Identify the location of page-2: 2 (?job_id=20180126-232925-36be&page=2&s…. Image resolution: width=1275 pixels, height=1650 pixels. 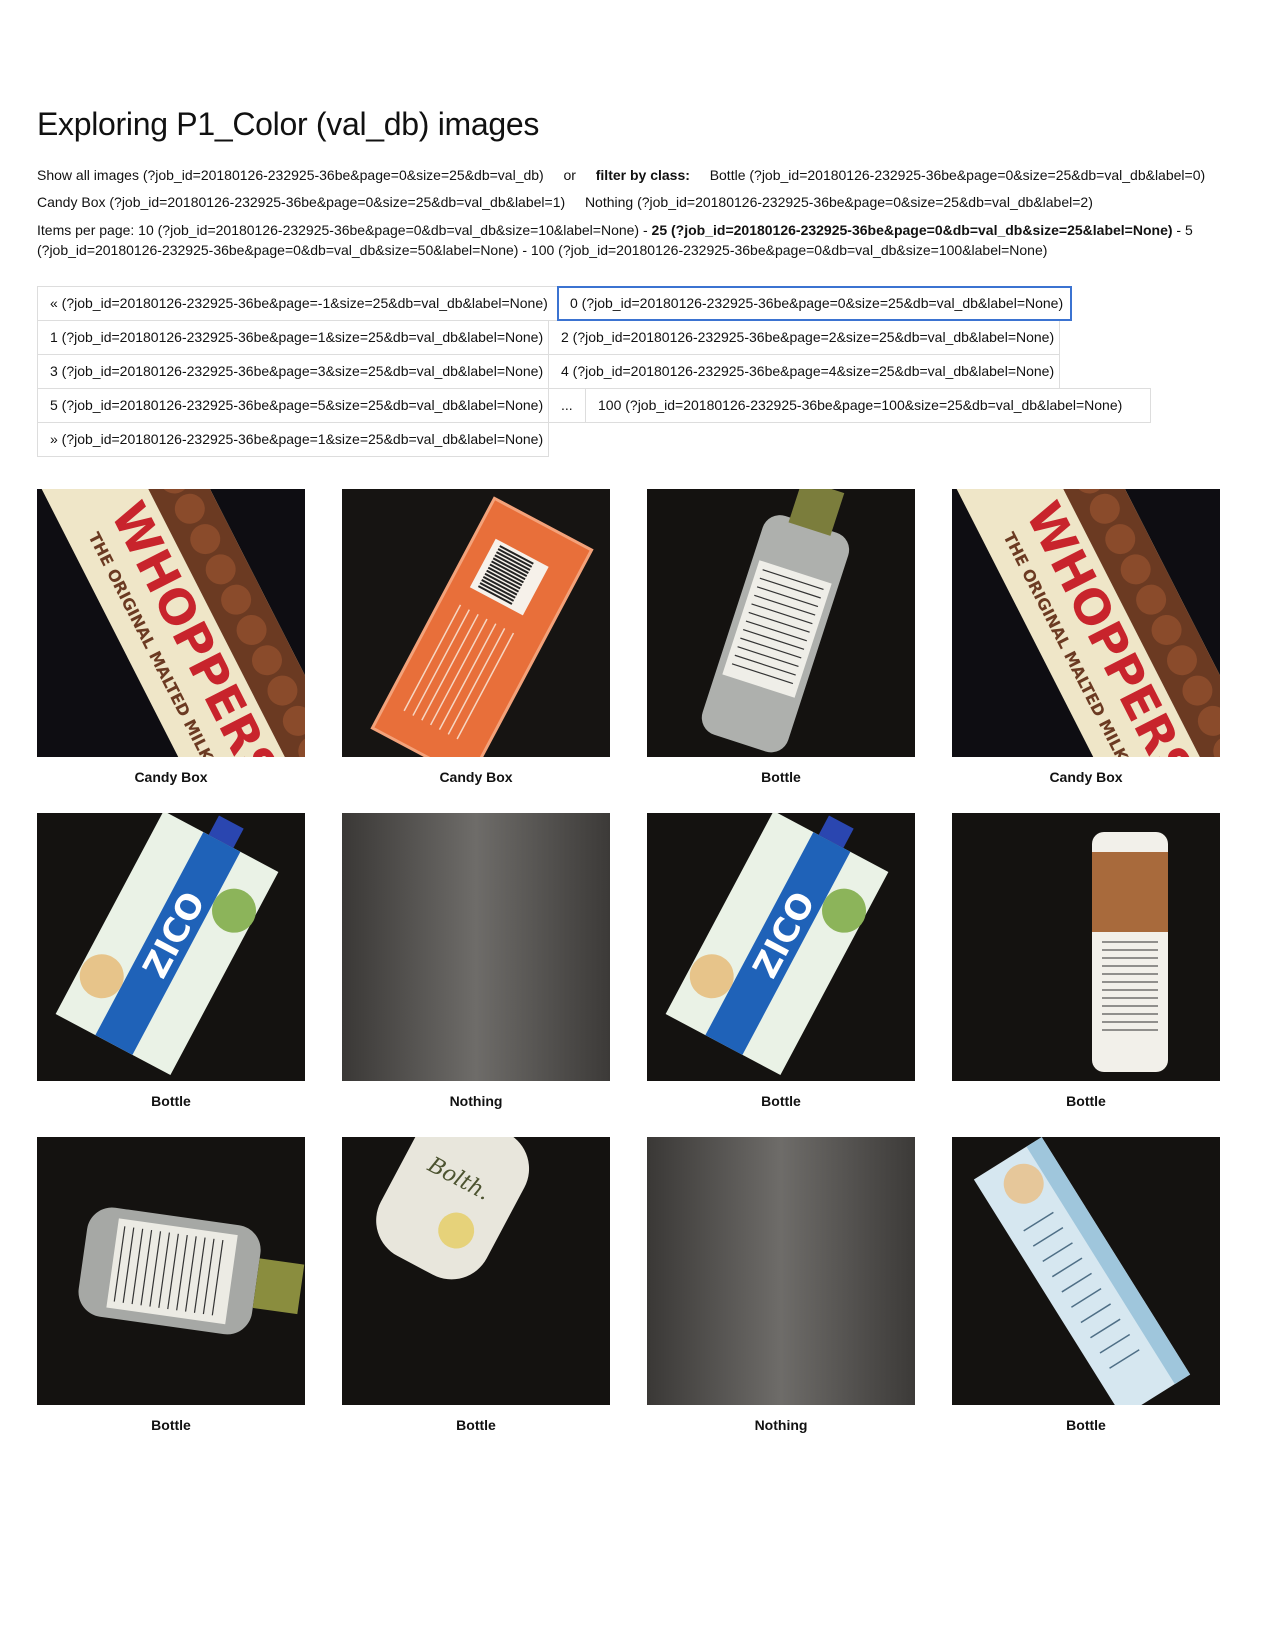
(804, 337).